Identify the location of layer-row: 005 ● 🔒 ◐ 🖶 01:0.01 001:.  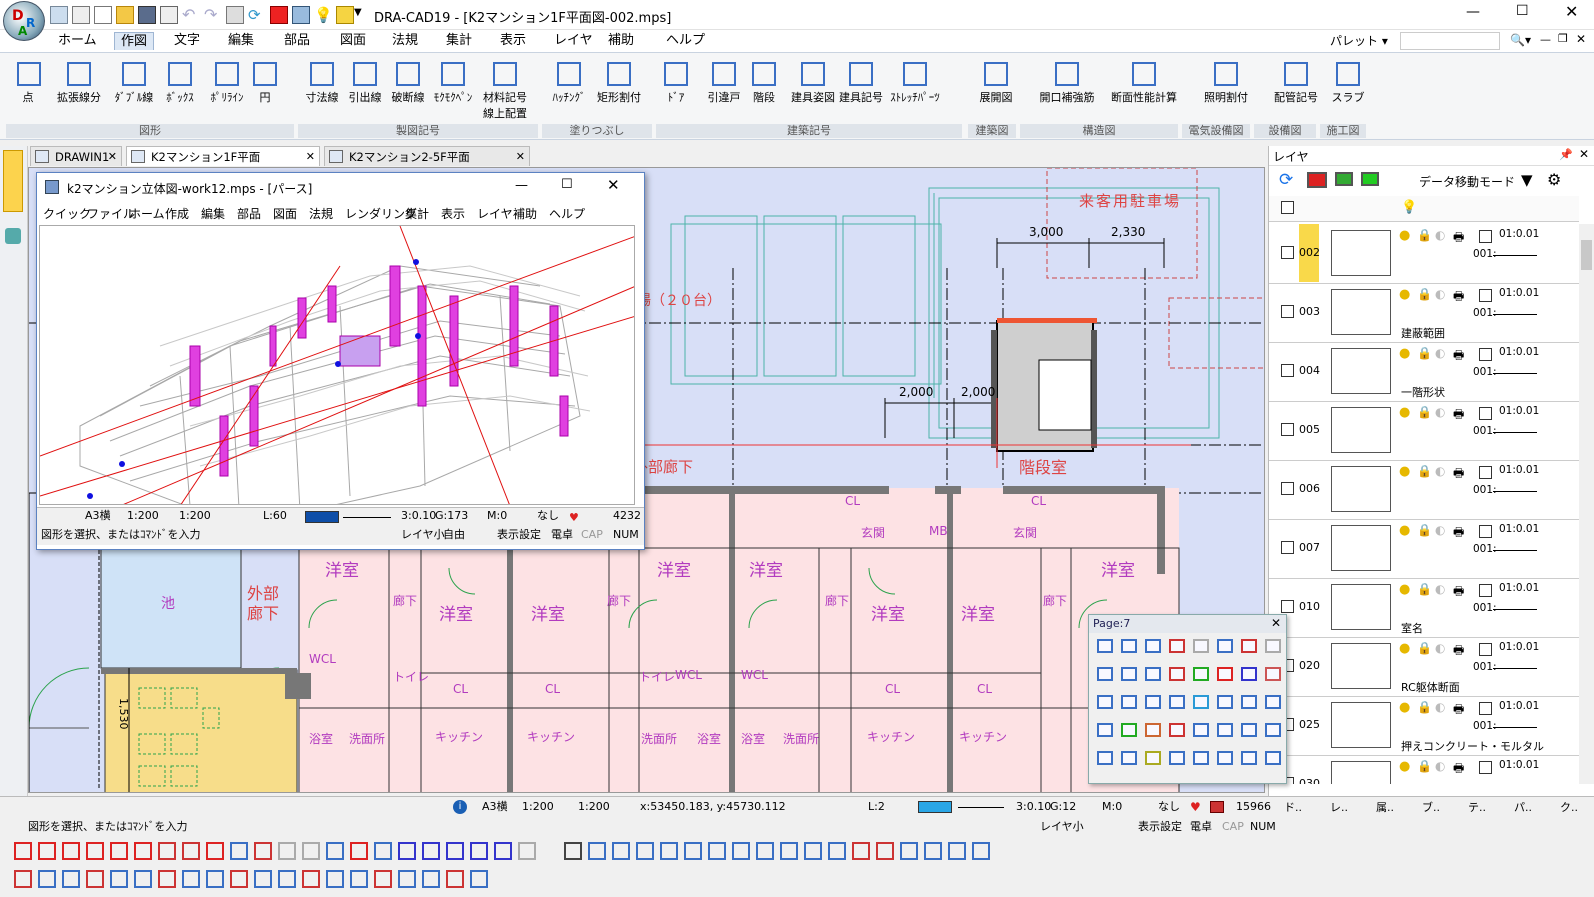
(1424, 431).